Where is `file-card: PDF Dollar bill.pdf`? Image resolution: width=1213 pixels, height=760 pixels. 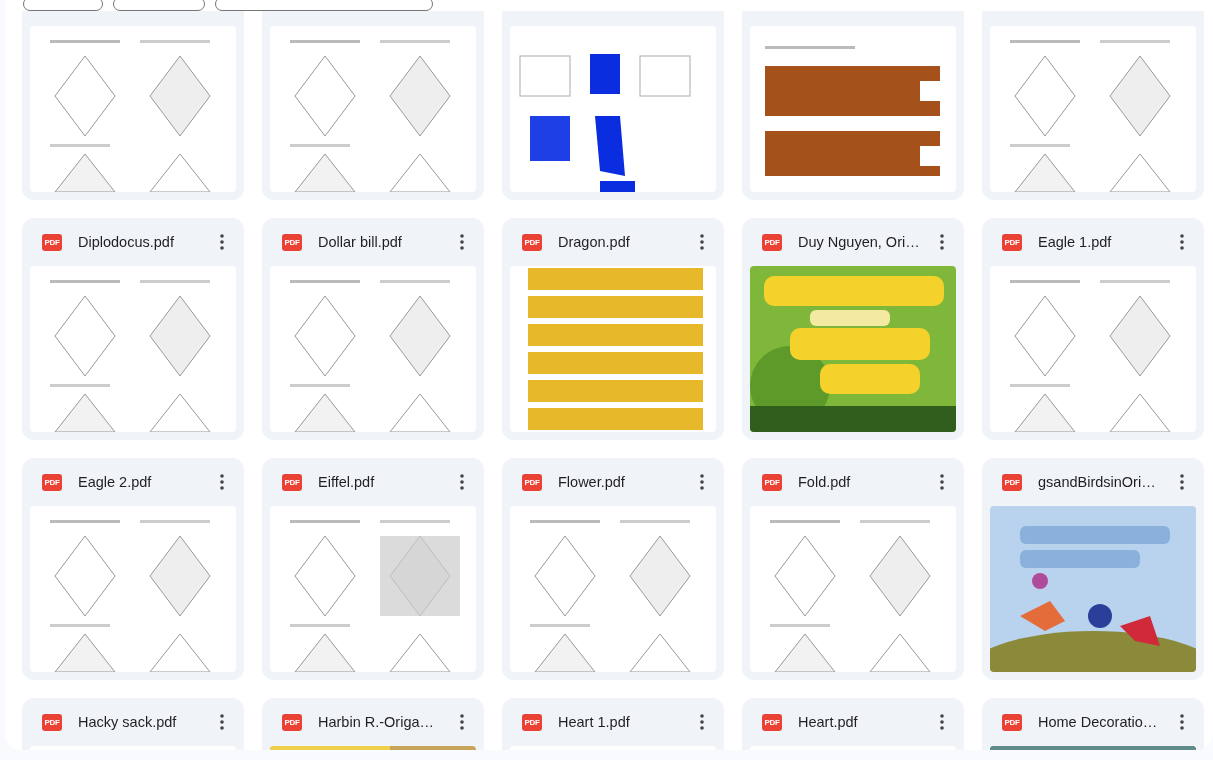
file-card: PDF Dollar bill.pdf is located at coordinates (373, 329).